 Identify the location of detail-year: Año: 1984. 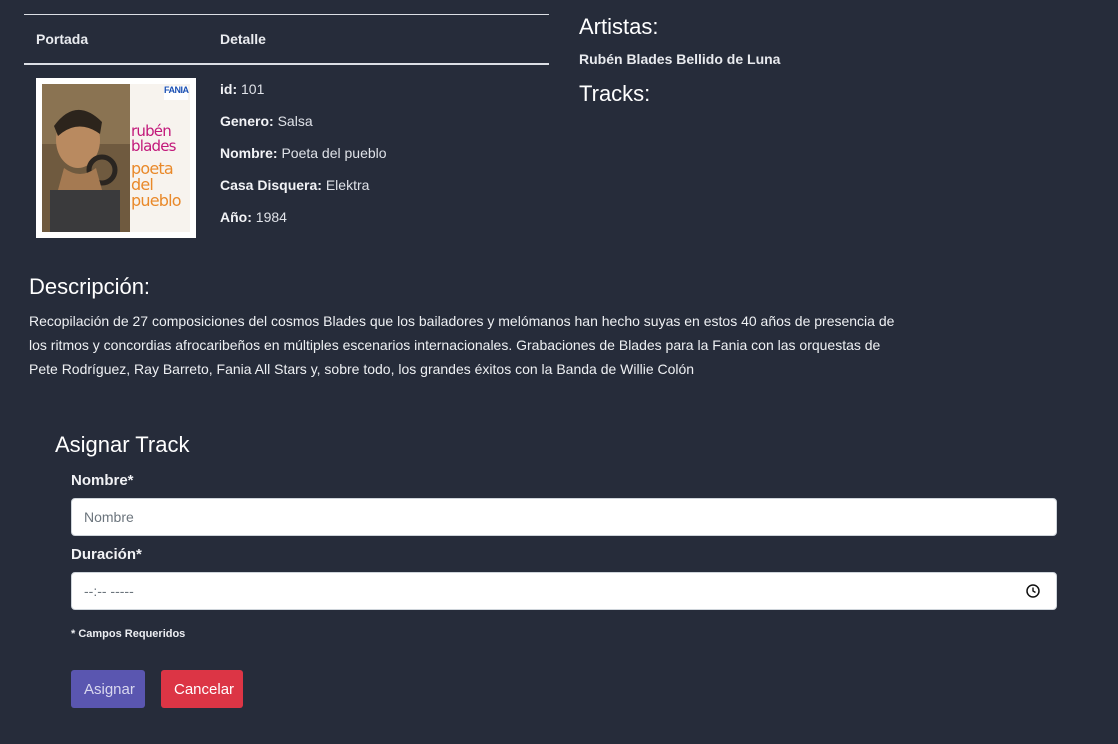
(253, 217).